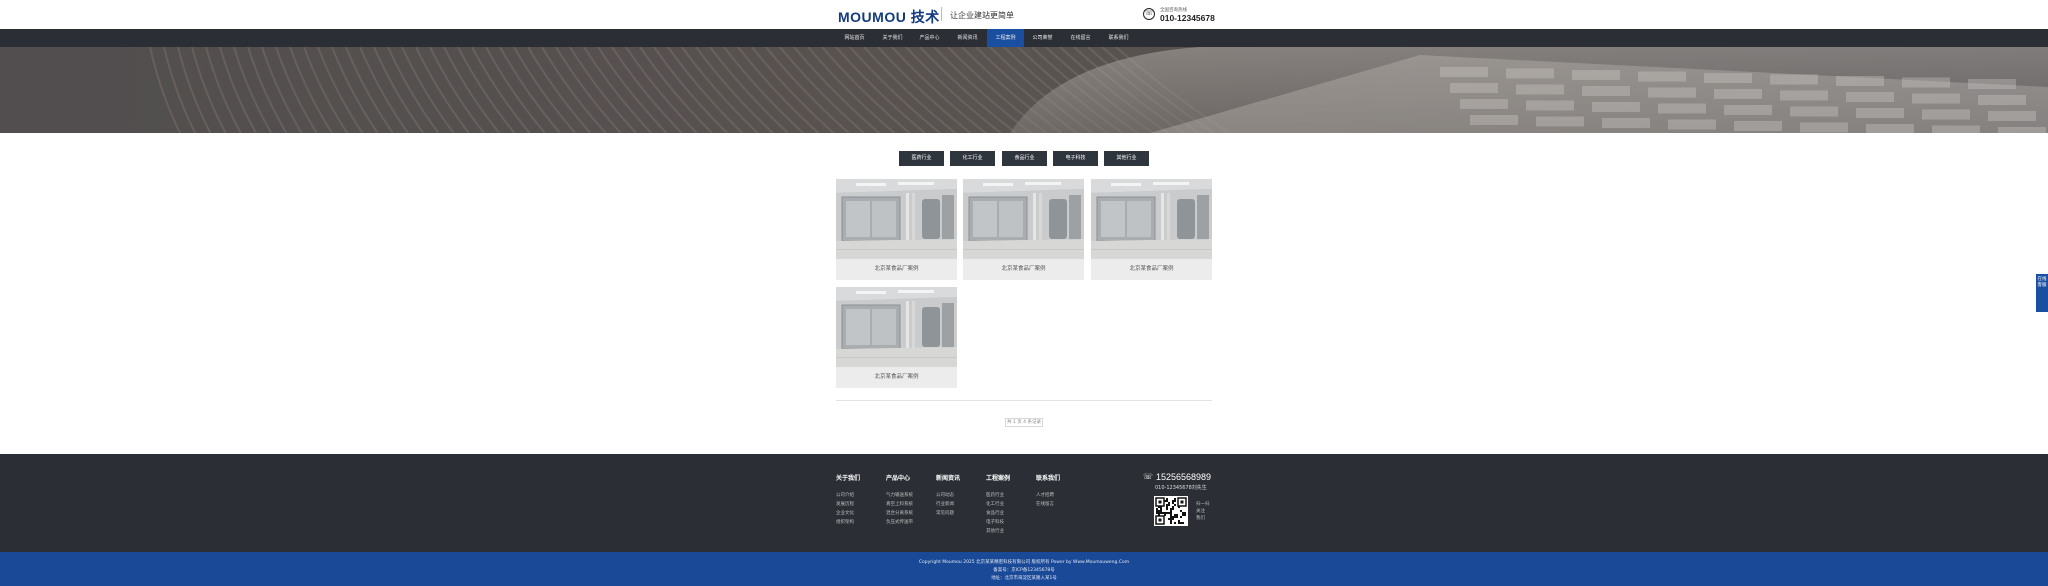 This screenshot has height=586, width=2048. Describe the element at coordinates (995, 531) in the screenshot. I see `footer-link: 其他行业` at that location.